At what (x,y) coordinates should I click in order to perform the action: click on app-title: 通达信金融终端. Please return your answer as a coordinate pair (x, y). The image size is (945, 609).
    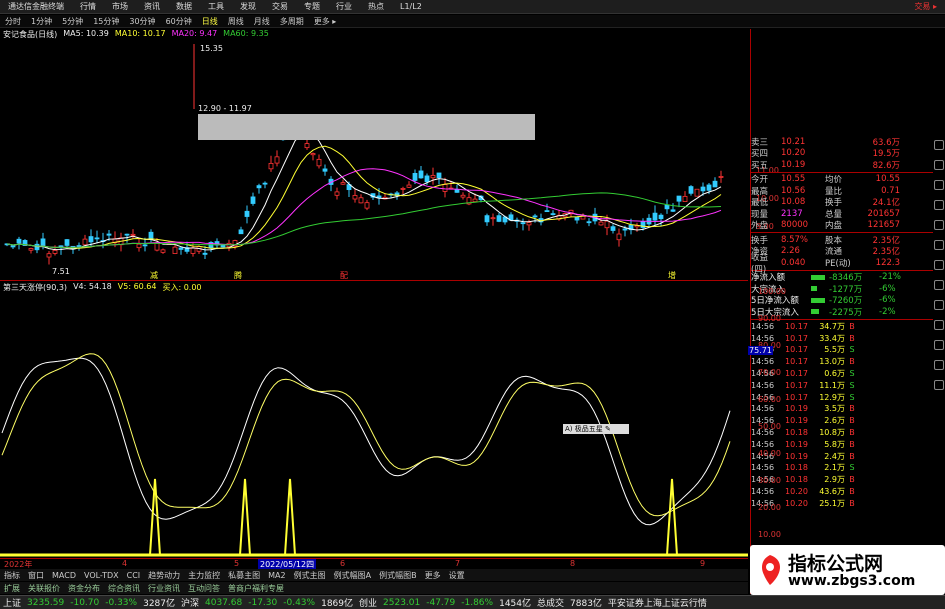
    Looking at the image, I should click on (36, 6).